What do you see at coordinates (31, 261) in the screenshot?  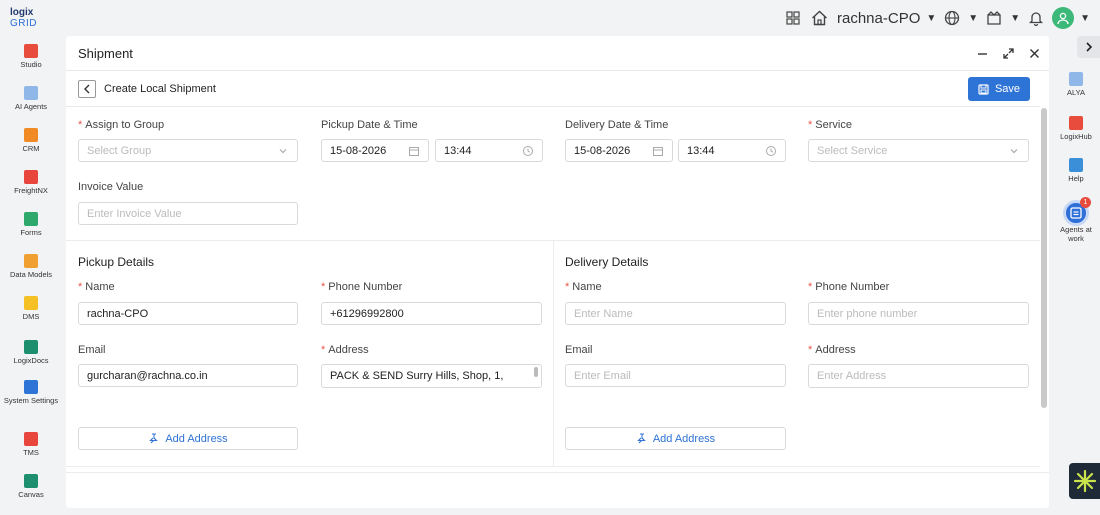 I see `data-models-icon` at bounding box center [31, 261].